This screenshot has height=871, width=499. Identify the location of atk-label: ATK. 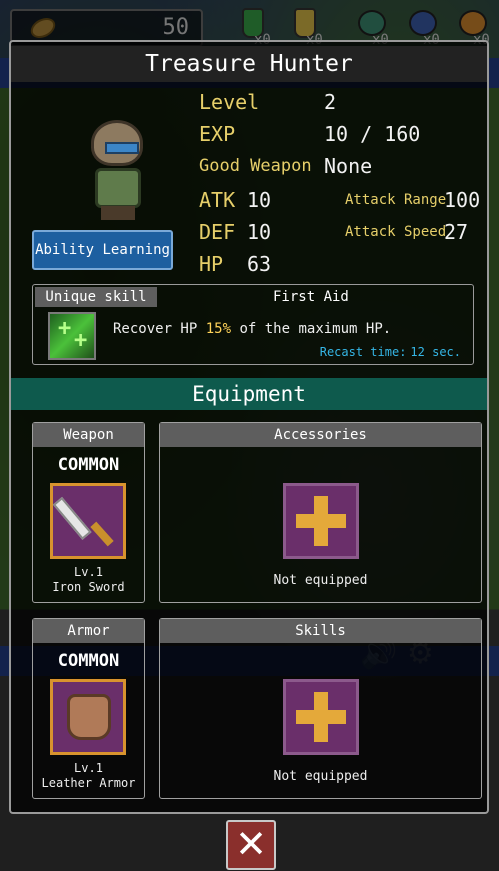
(217, 200).